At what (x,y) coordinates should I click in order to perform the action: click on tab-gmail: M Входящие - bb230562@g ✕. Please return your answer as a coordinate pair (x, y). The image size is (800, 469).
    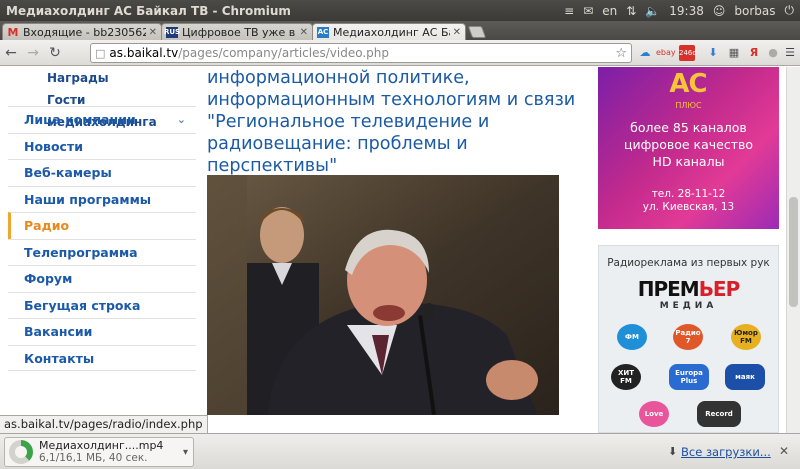
    Looking at the image, I should click on (82, 31).